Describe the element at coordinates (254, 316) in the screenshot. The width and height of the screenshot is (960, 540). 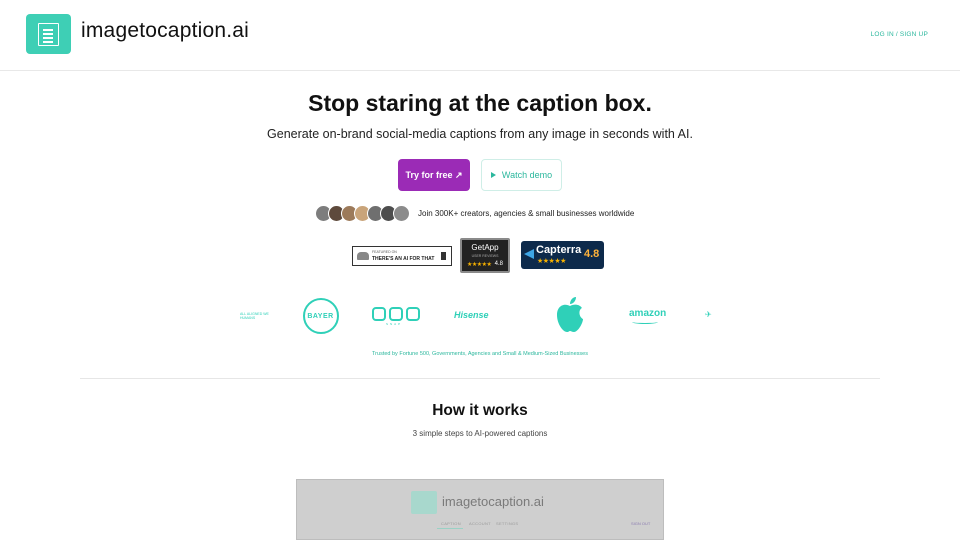
I see `government-logo: ALL ALIGNED WE HUMANS` at that location.